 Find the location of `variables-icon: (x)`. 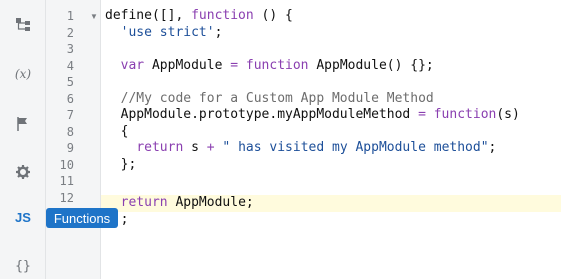

variables-icon: (x) is located at coordinates (23, 74).